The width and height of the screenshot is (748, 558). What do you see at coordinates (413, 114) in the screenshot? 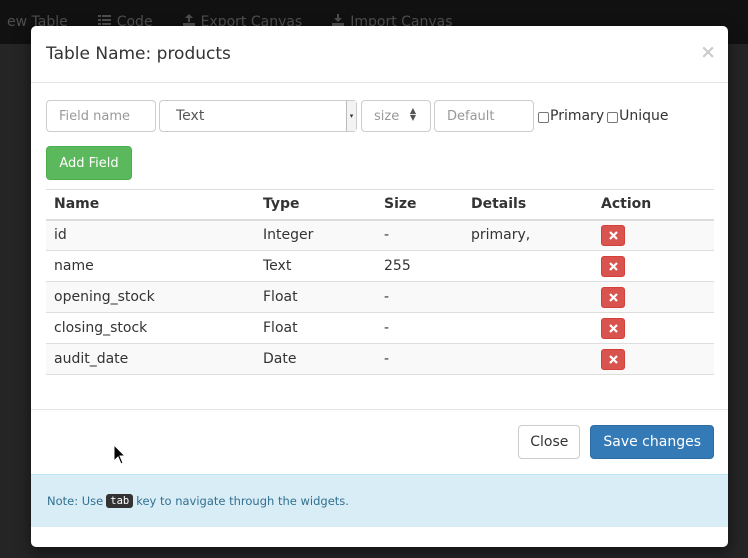
I see `spinner-icon: ▲ ▼` at bounding box center [413, 114].